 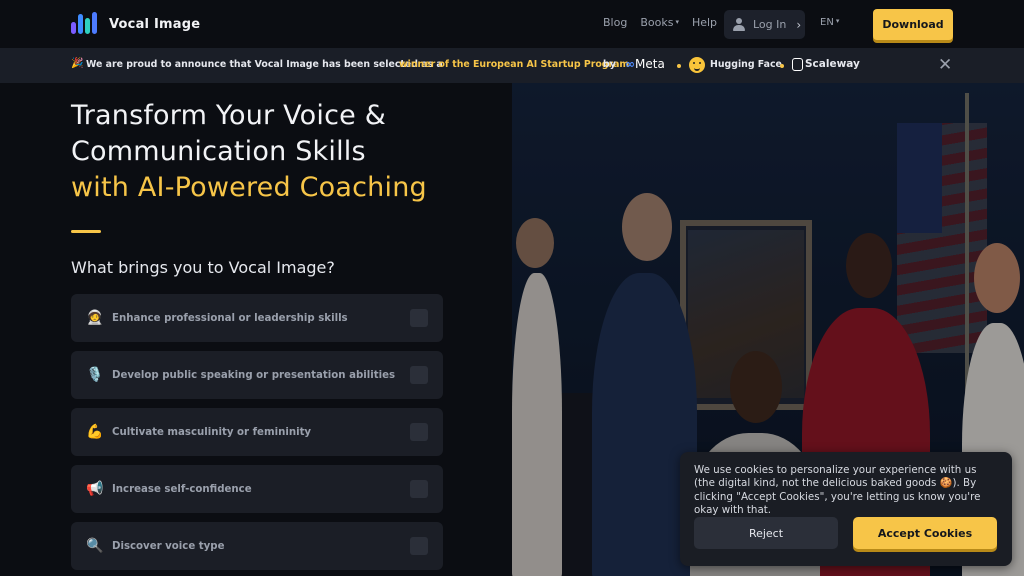 I want to click on reject-cookies-button: Reject, so click(x=766, y=533).